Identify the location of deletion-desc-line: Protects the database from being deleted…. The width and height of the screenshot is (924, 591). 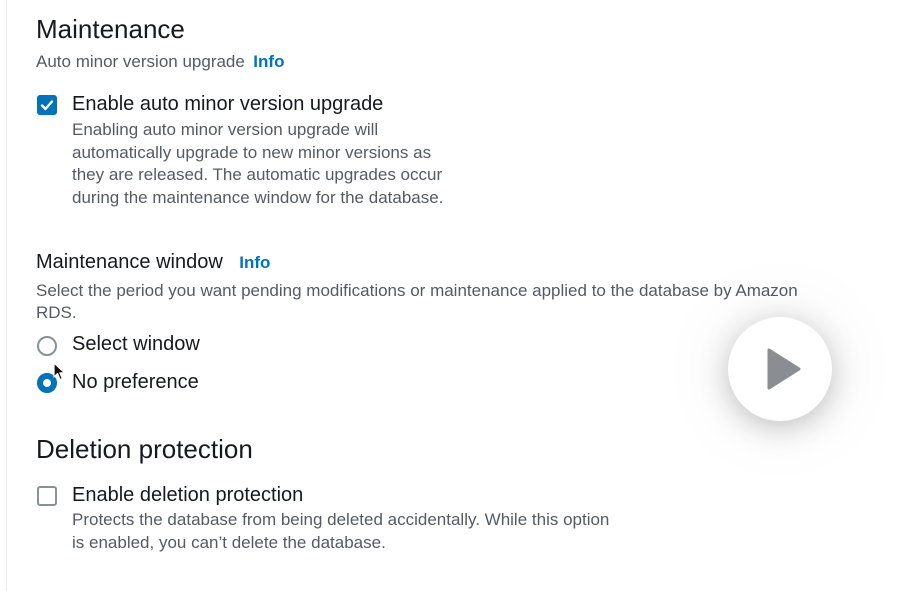
(341, 519).